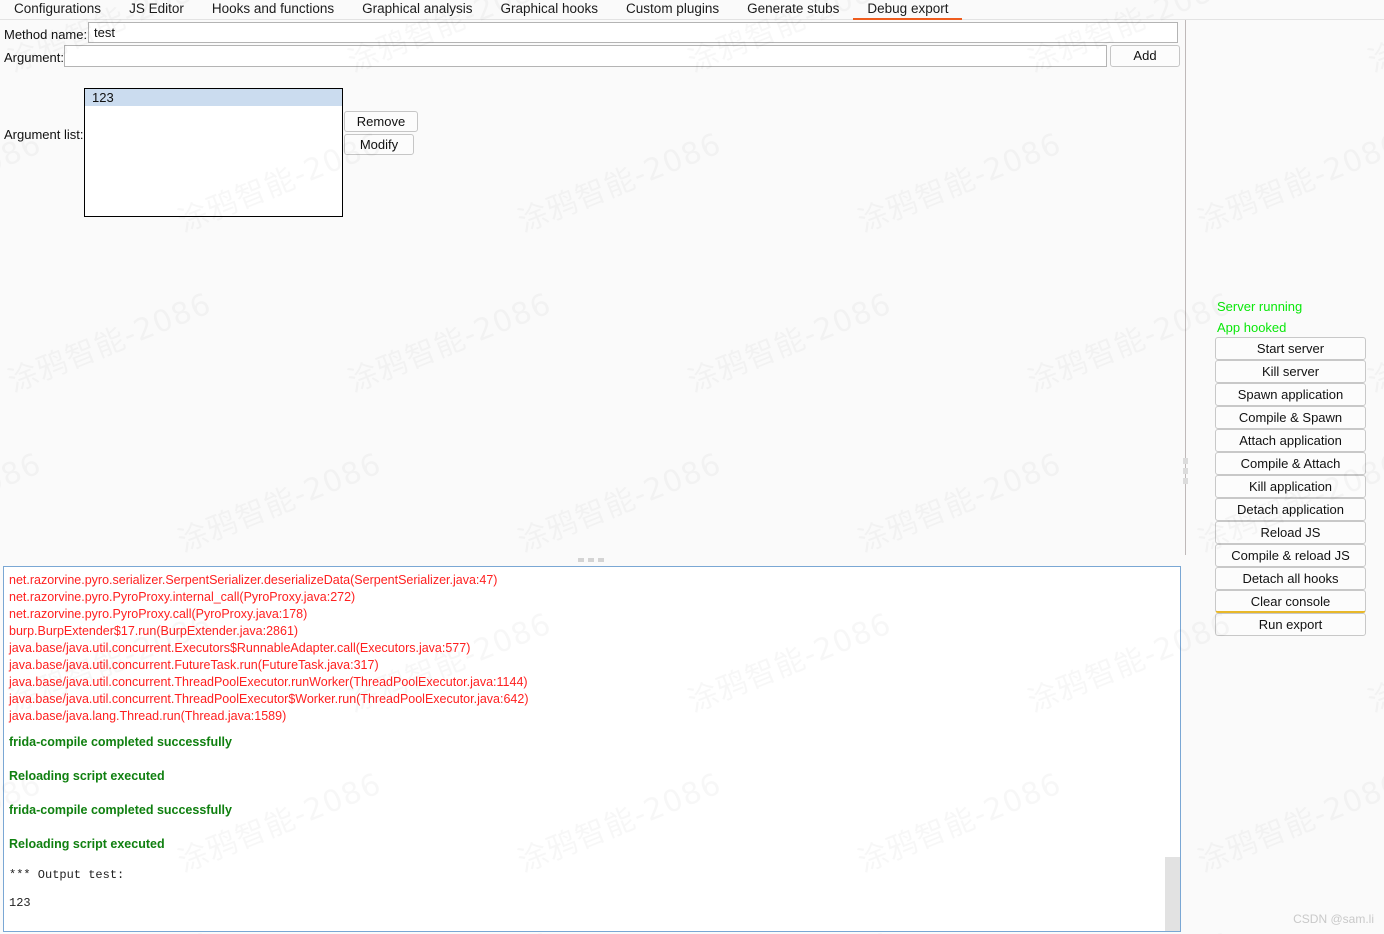  What do you see at coordinates (1252, 327) in the screenshot?
I see `status-text: App hooked` at bounding box center [1252, 327].